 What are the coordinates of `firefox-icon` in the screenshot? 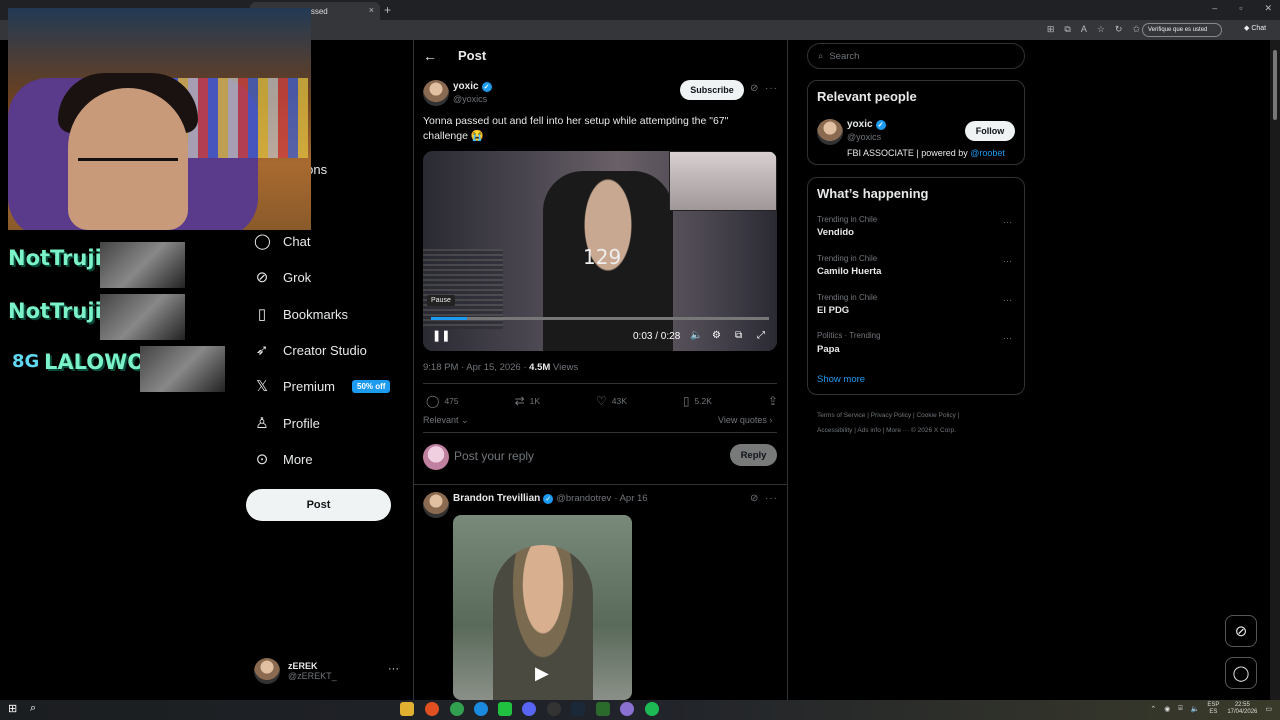 It's located at (432, 709).